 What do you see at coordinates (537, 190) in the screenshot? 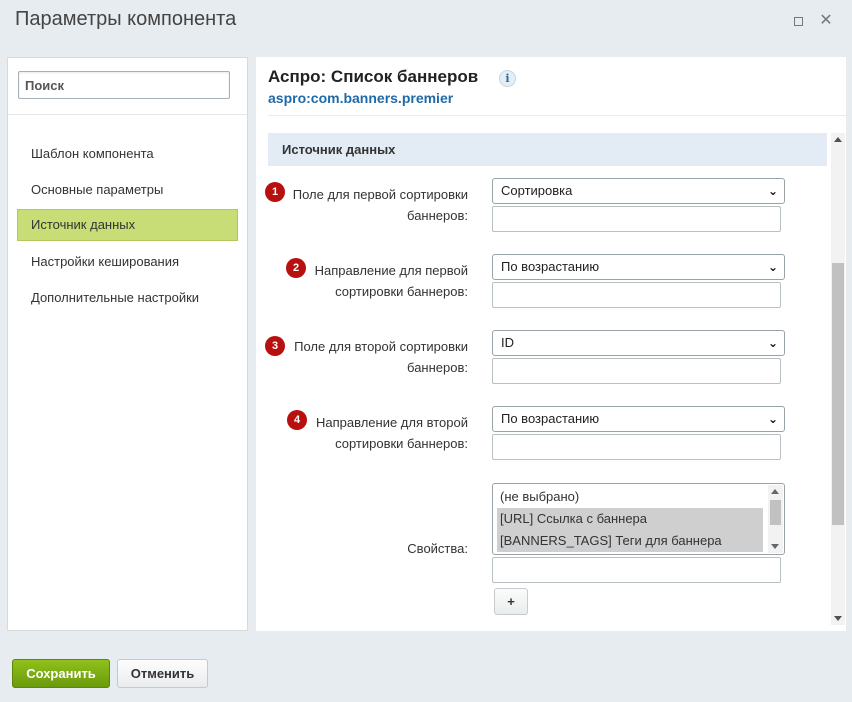
I see `select-value: Сортировка` at bounding box center [537, 190].